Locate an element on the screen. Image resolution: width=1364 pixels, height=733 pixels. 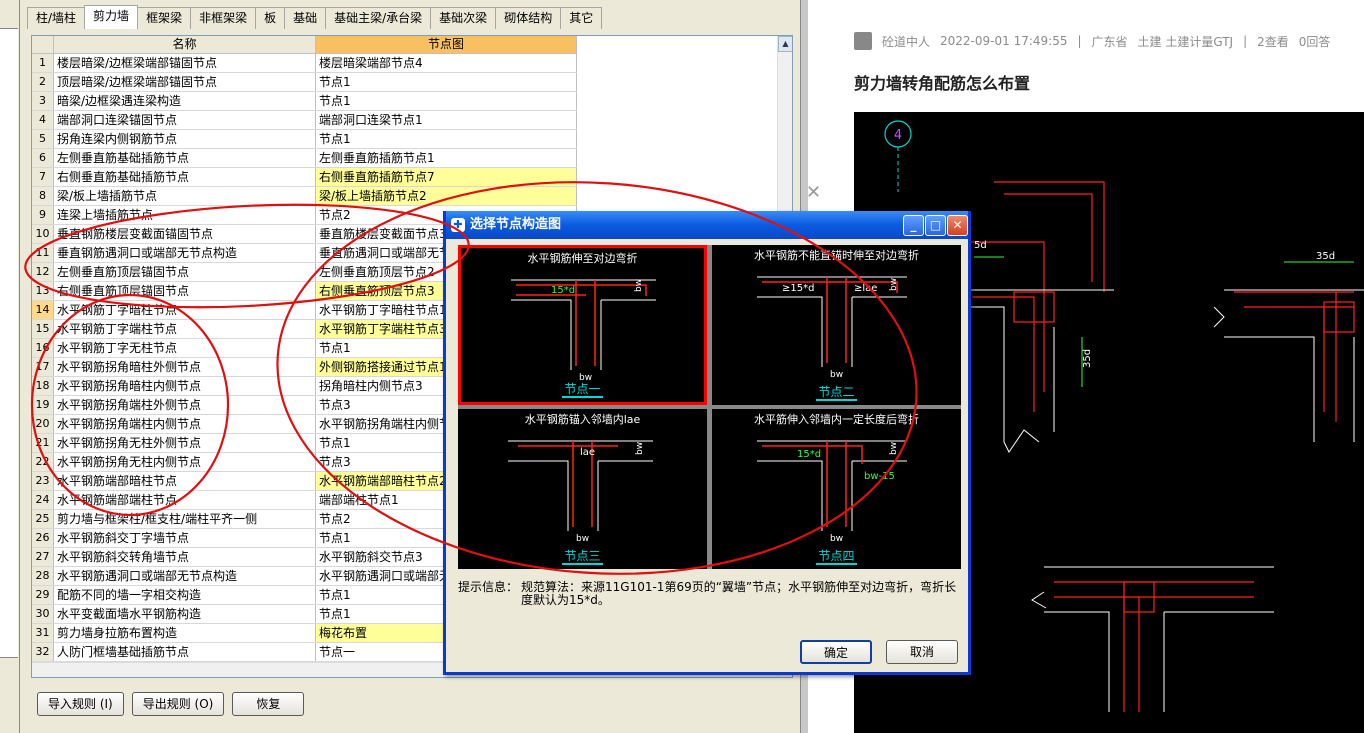
row-number: 20 is located at coordinates (43, 424).